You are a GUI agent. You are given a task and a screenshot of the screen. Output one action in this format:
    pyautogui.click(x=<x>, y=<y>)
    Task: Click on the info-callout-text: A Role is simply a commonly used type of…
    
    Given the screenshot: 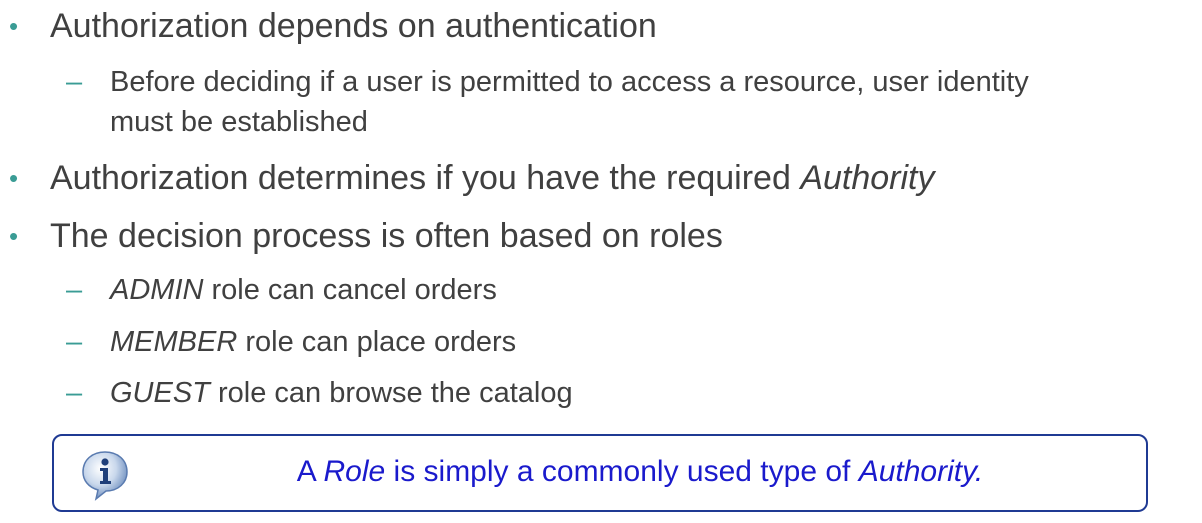 What is the action you would take?
    pyautogui.click(x=600, y=472)
    